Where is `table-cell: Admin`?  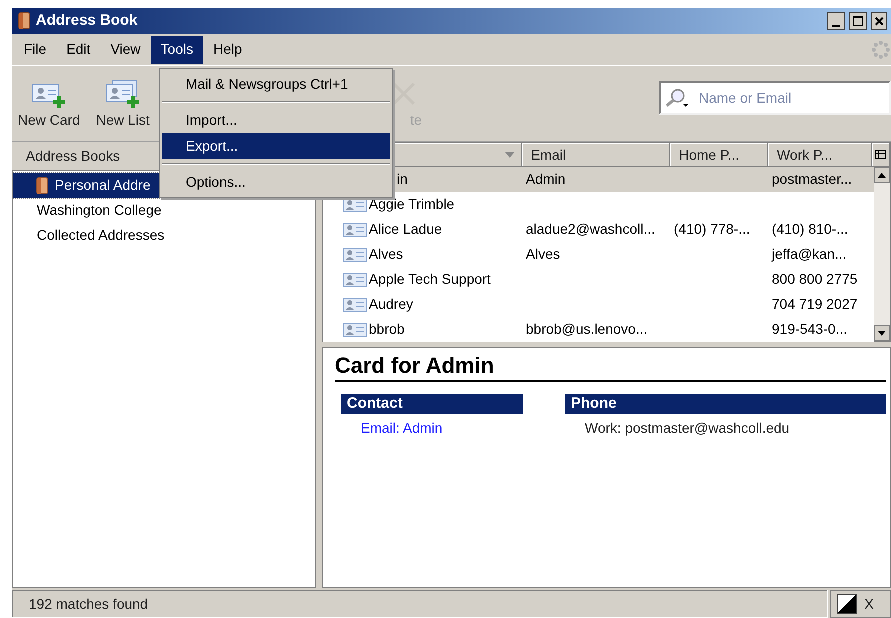
table-cell: Admin is located at coordinates (546, 179).